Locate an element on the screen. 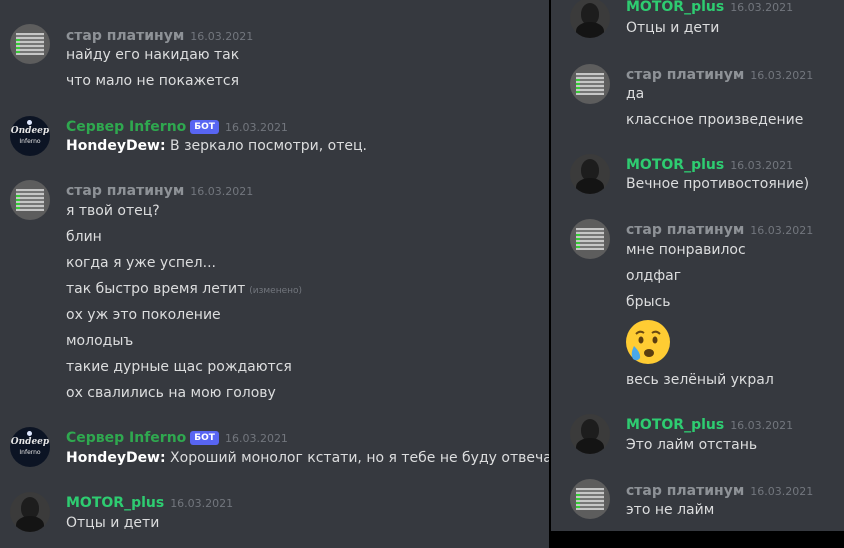 This screenshot has height=548, width=844. message-text: брысь is located at coordinates (648, 302).